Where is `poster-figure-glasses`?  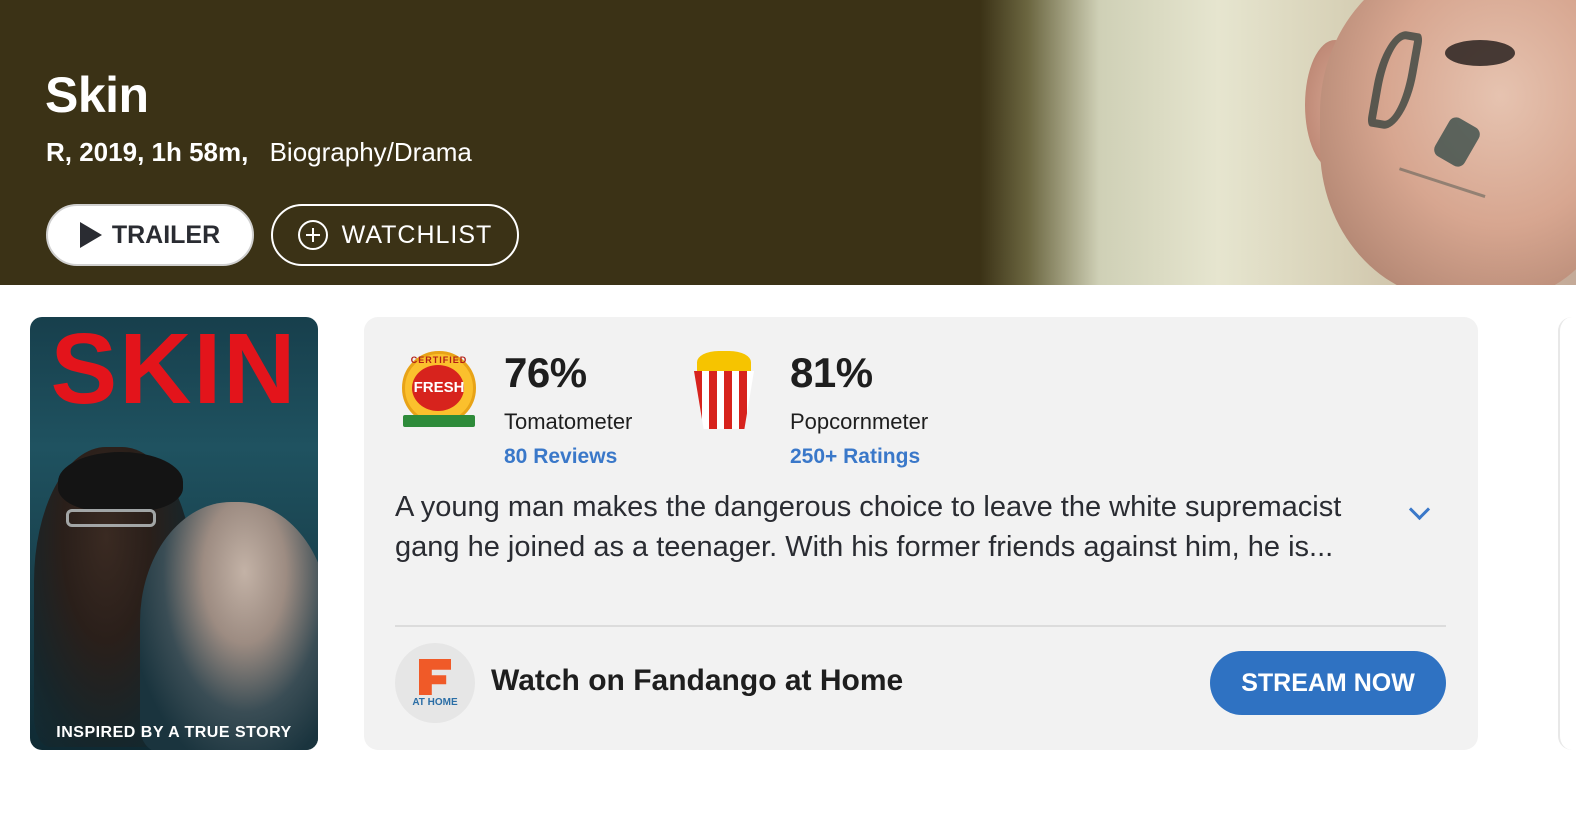 poster-figure-glasses is located at coordinates (111, 518).